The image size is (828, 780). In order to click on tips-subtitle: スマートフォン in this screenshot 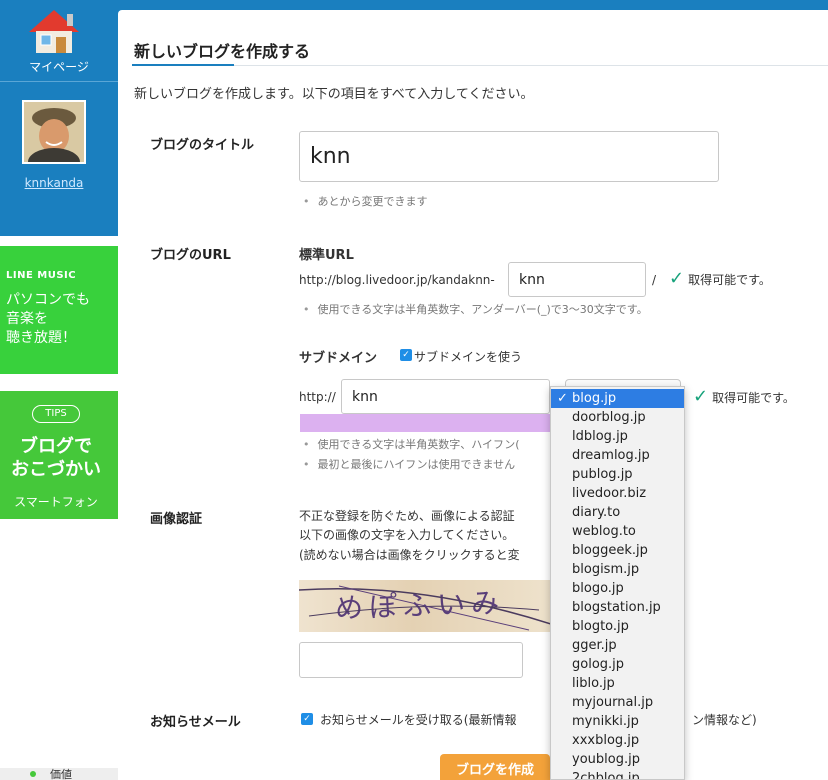, I will do `click(56, 502)`.